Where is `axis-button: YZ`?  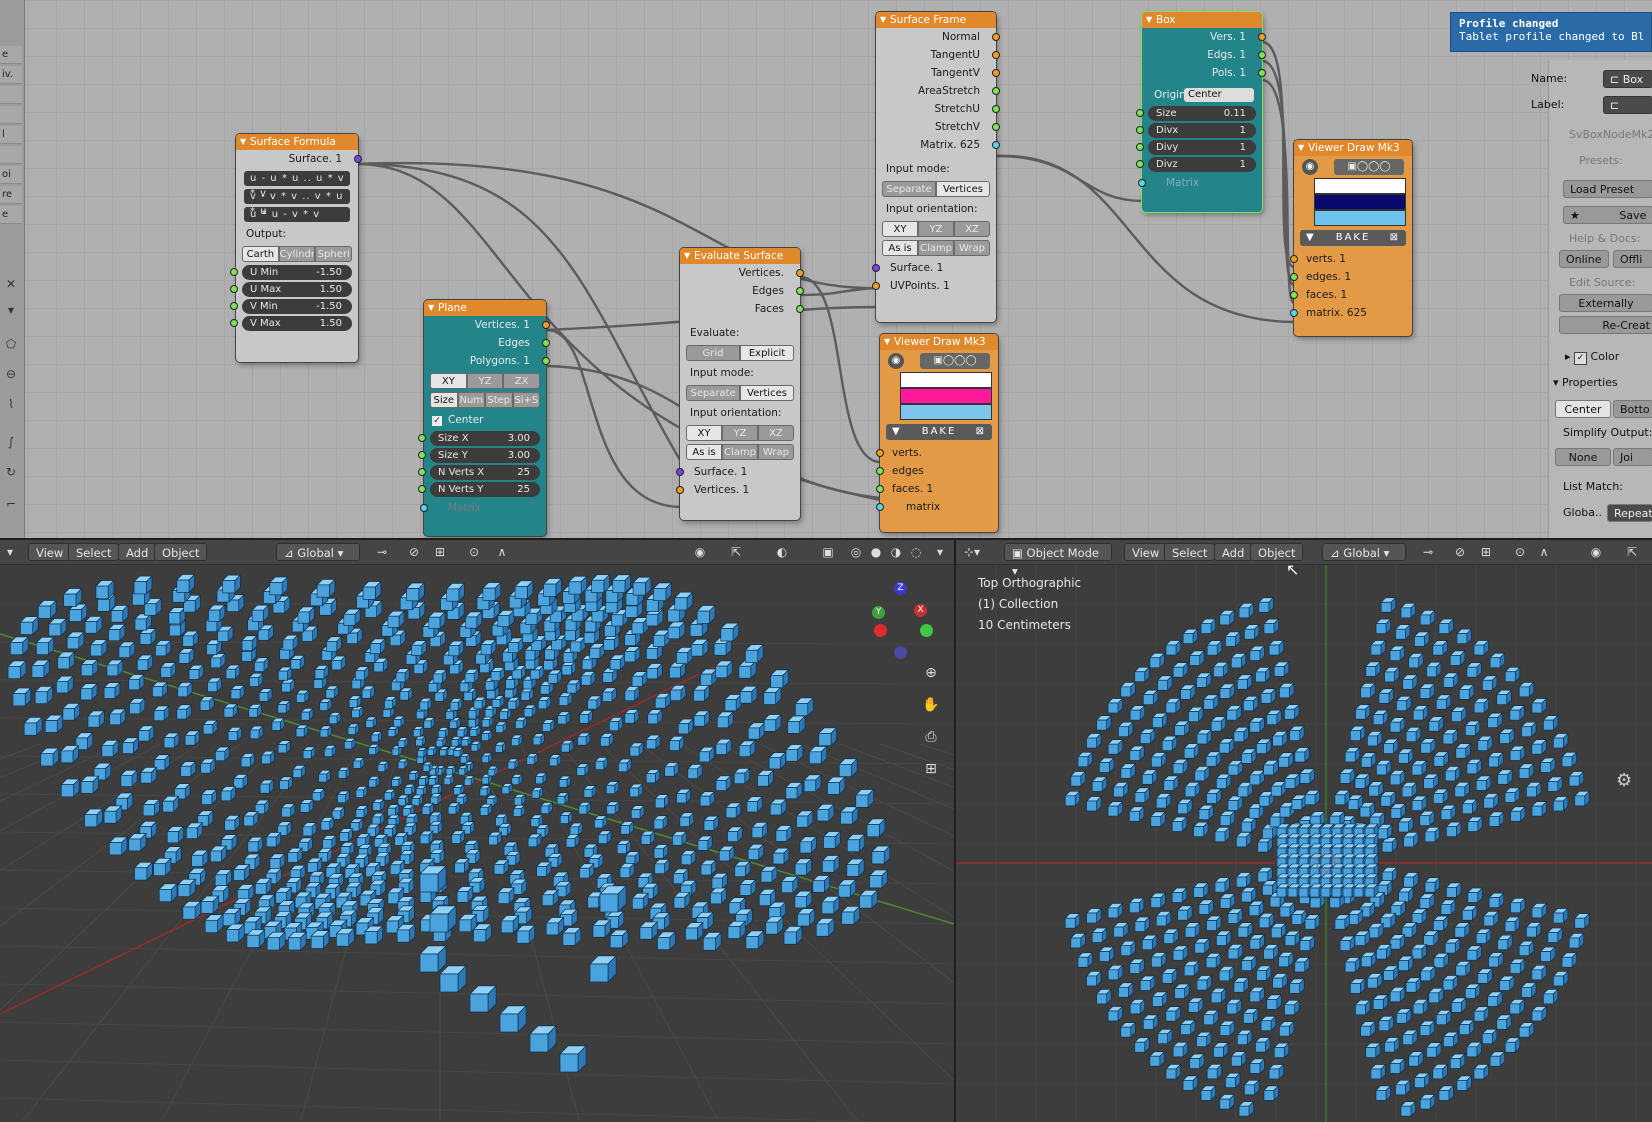
axis-button: YZ is located at coordinates (740, 433).